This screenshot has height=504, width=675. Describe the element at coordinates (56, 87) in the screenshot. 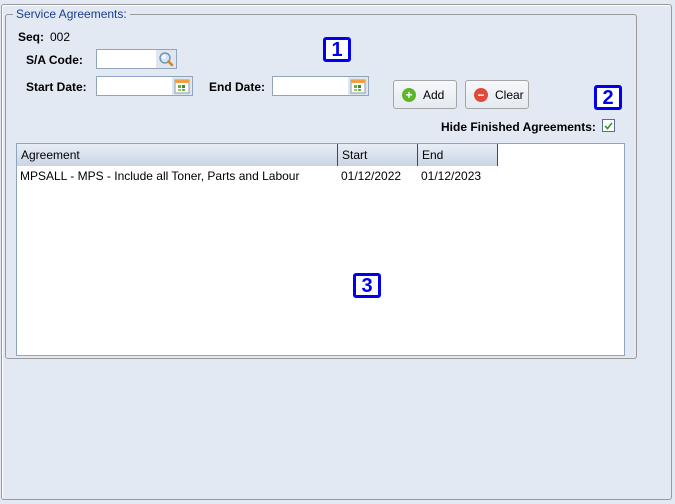

I see `start-date-label: Start Date:` at that location.